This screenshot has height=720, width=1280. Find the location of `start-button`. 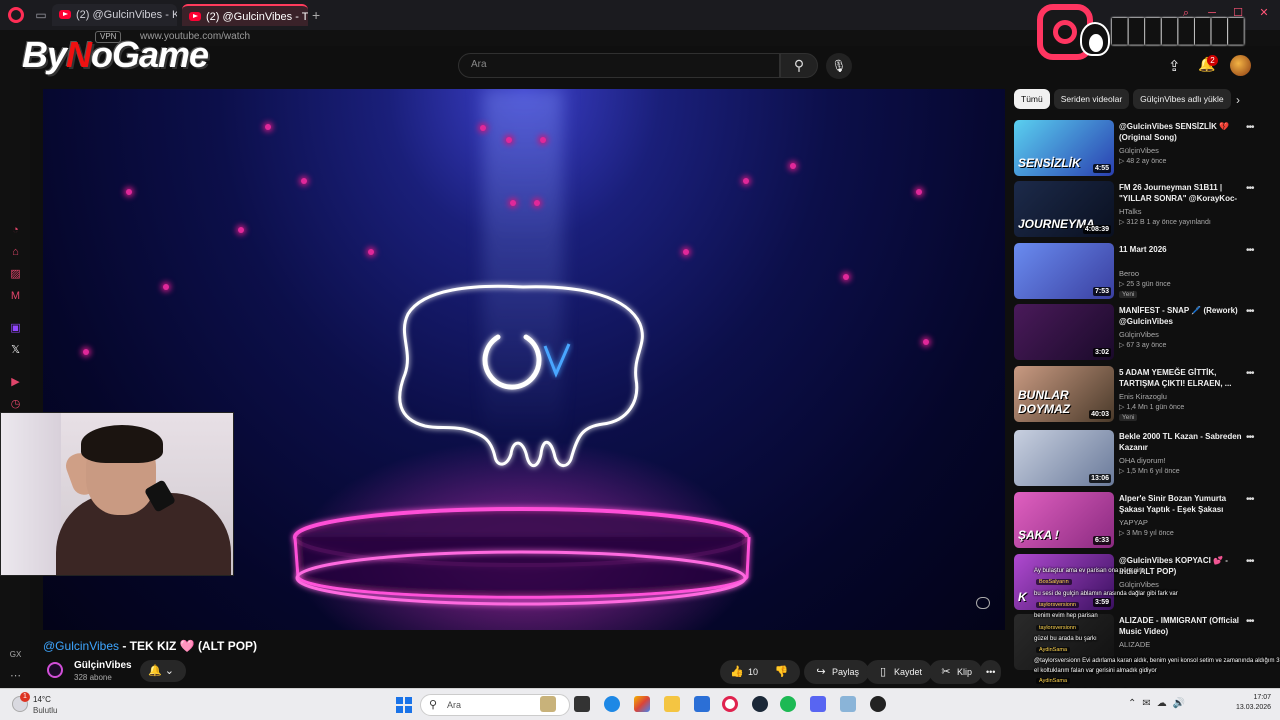

start-button is located at coordinates (404, 705).